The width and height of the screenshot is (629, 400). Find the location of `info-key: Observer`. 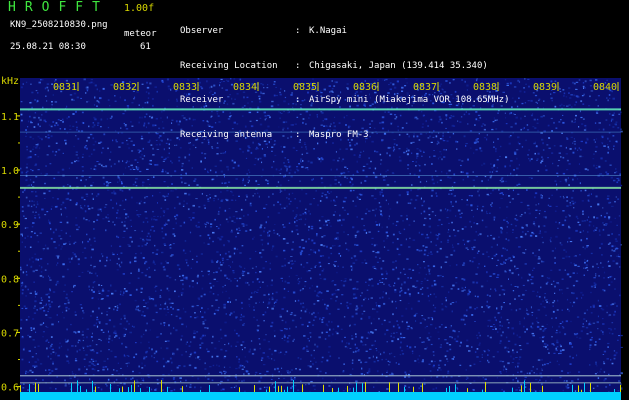

info-key: Observer is located at coordinates (202, 31).